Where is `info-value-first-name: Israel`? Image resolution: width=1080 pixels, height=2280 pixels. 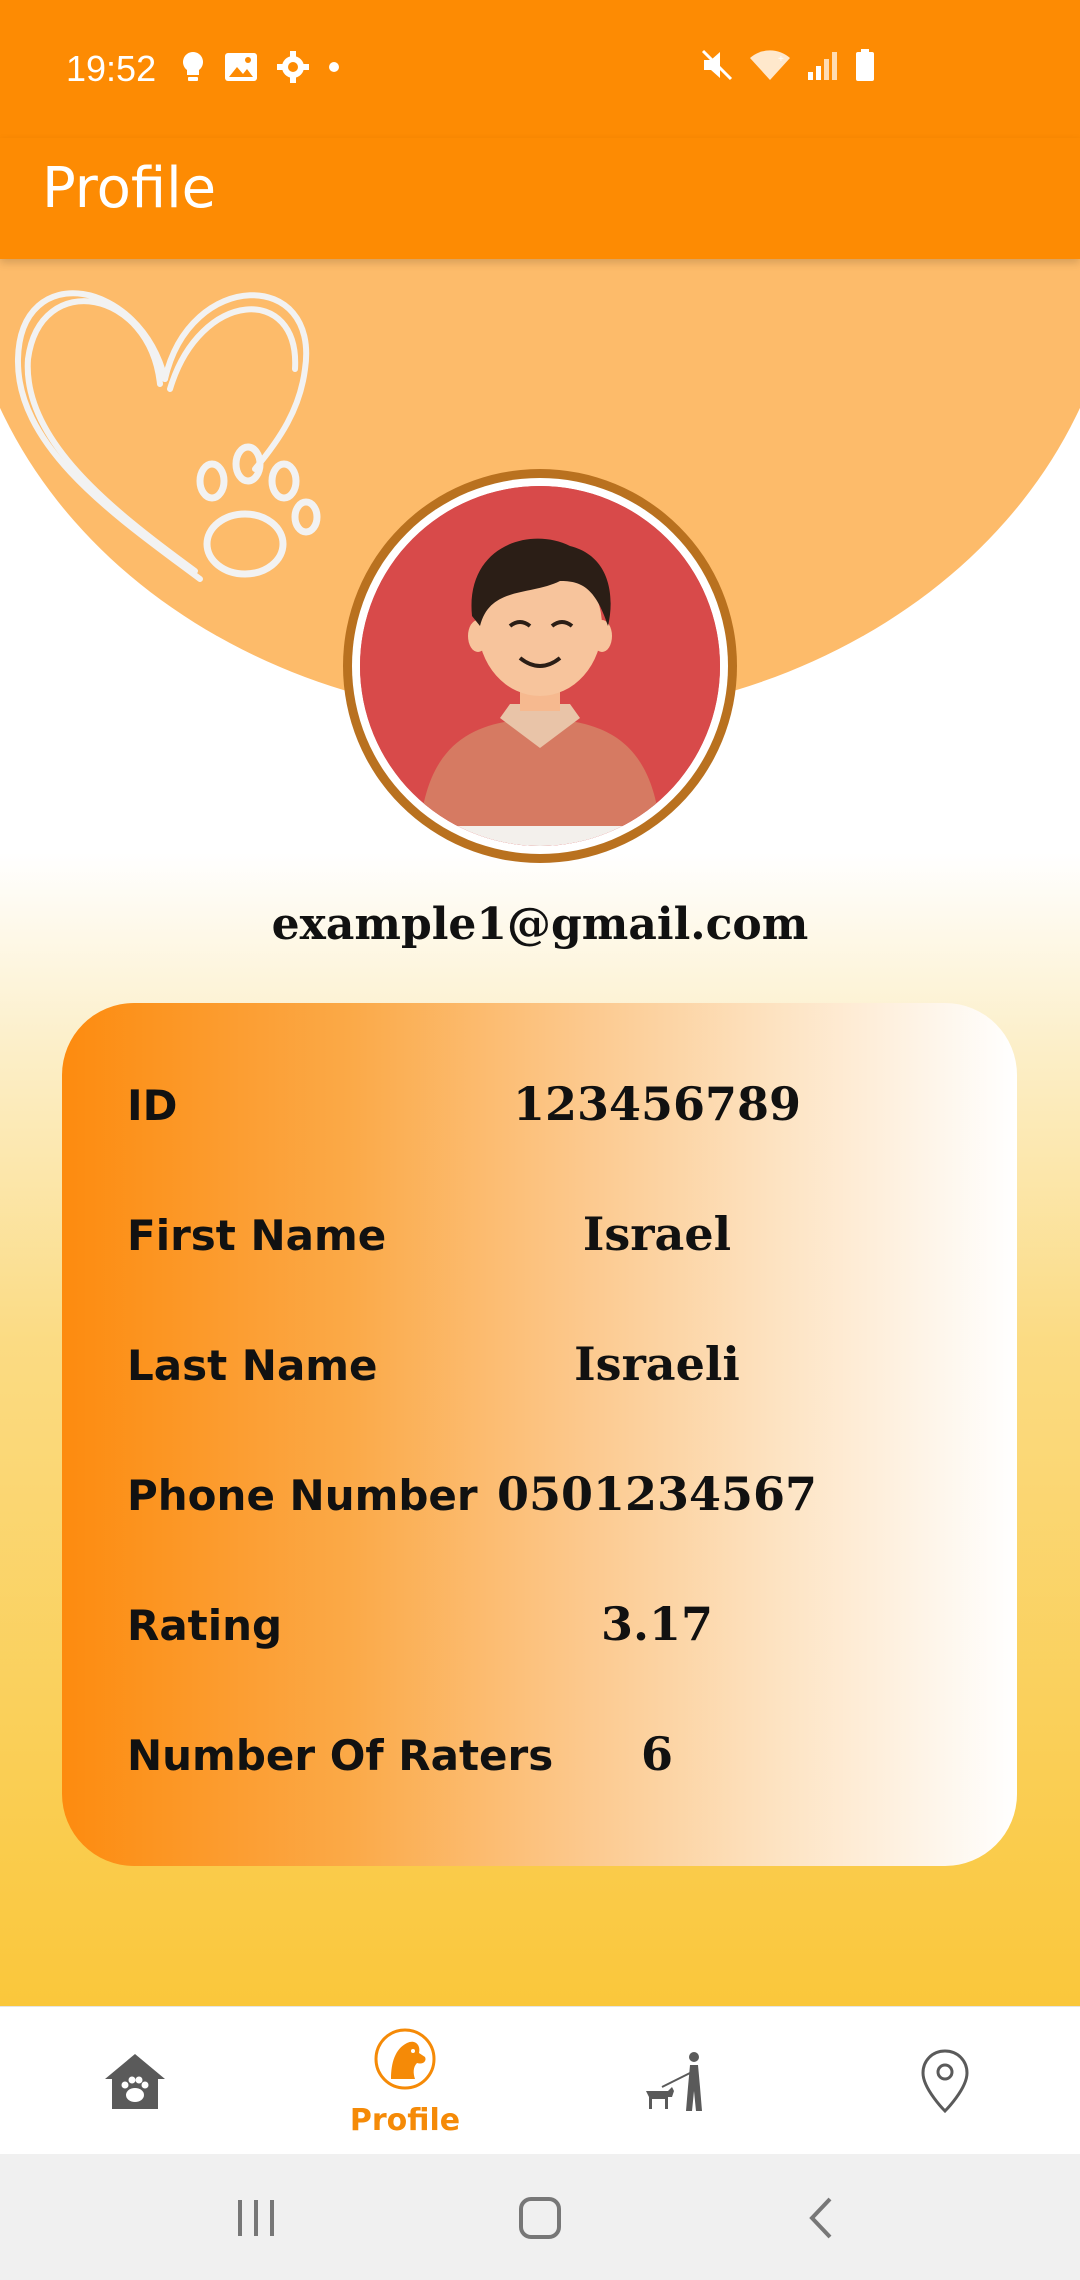
info-value-first-name: Israel is located at coordinates (657, 1234).